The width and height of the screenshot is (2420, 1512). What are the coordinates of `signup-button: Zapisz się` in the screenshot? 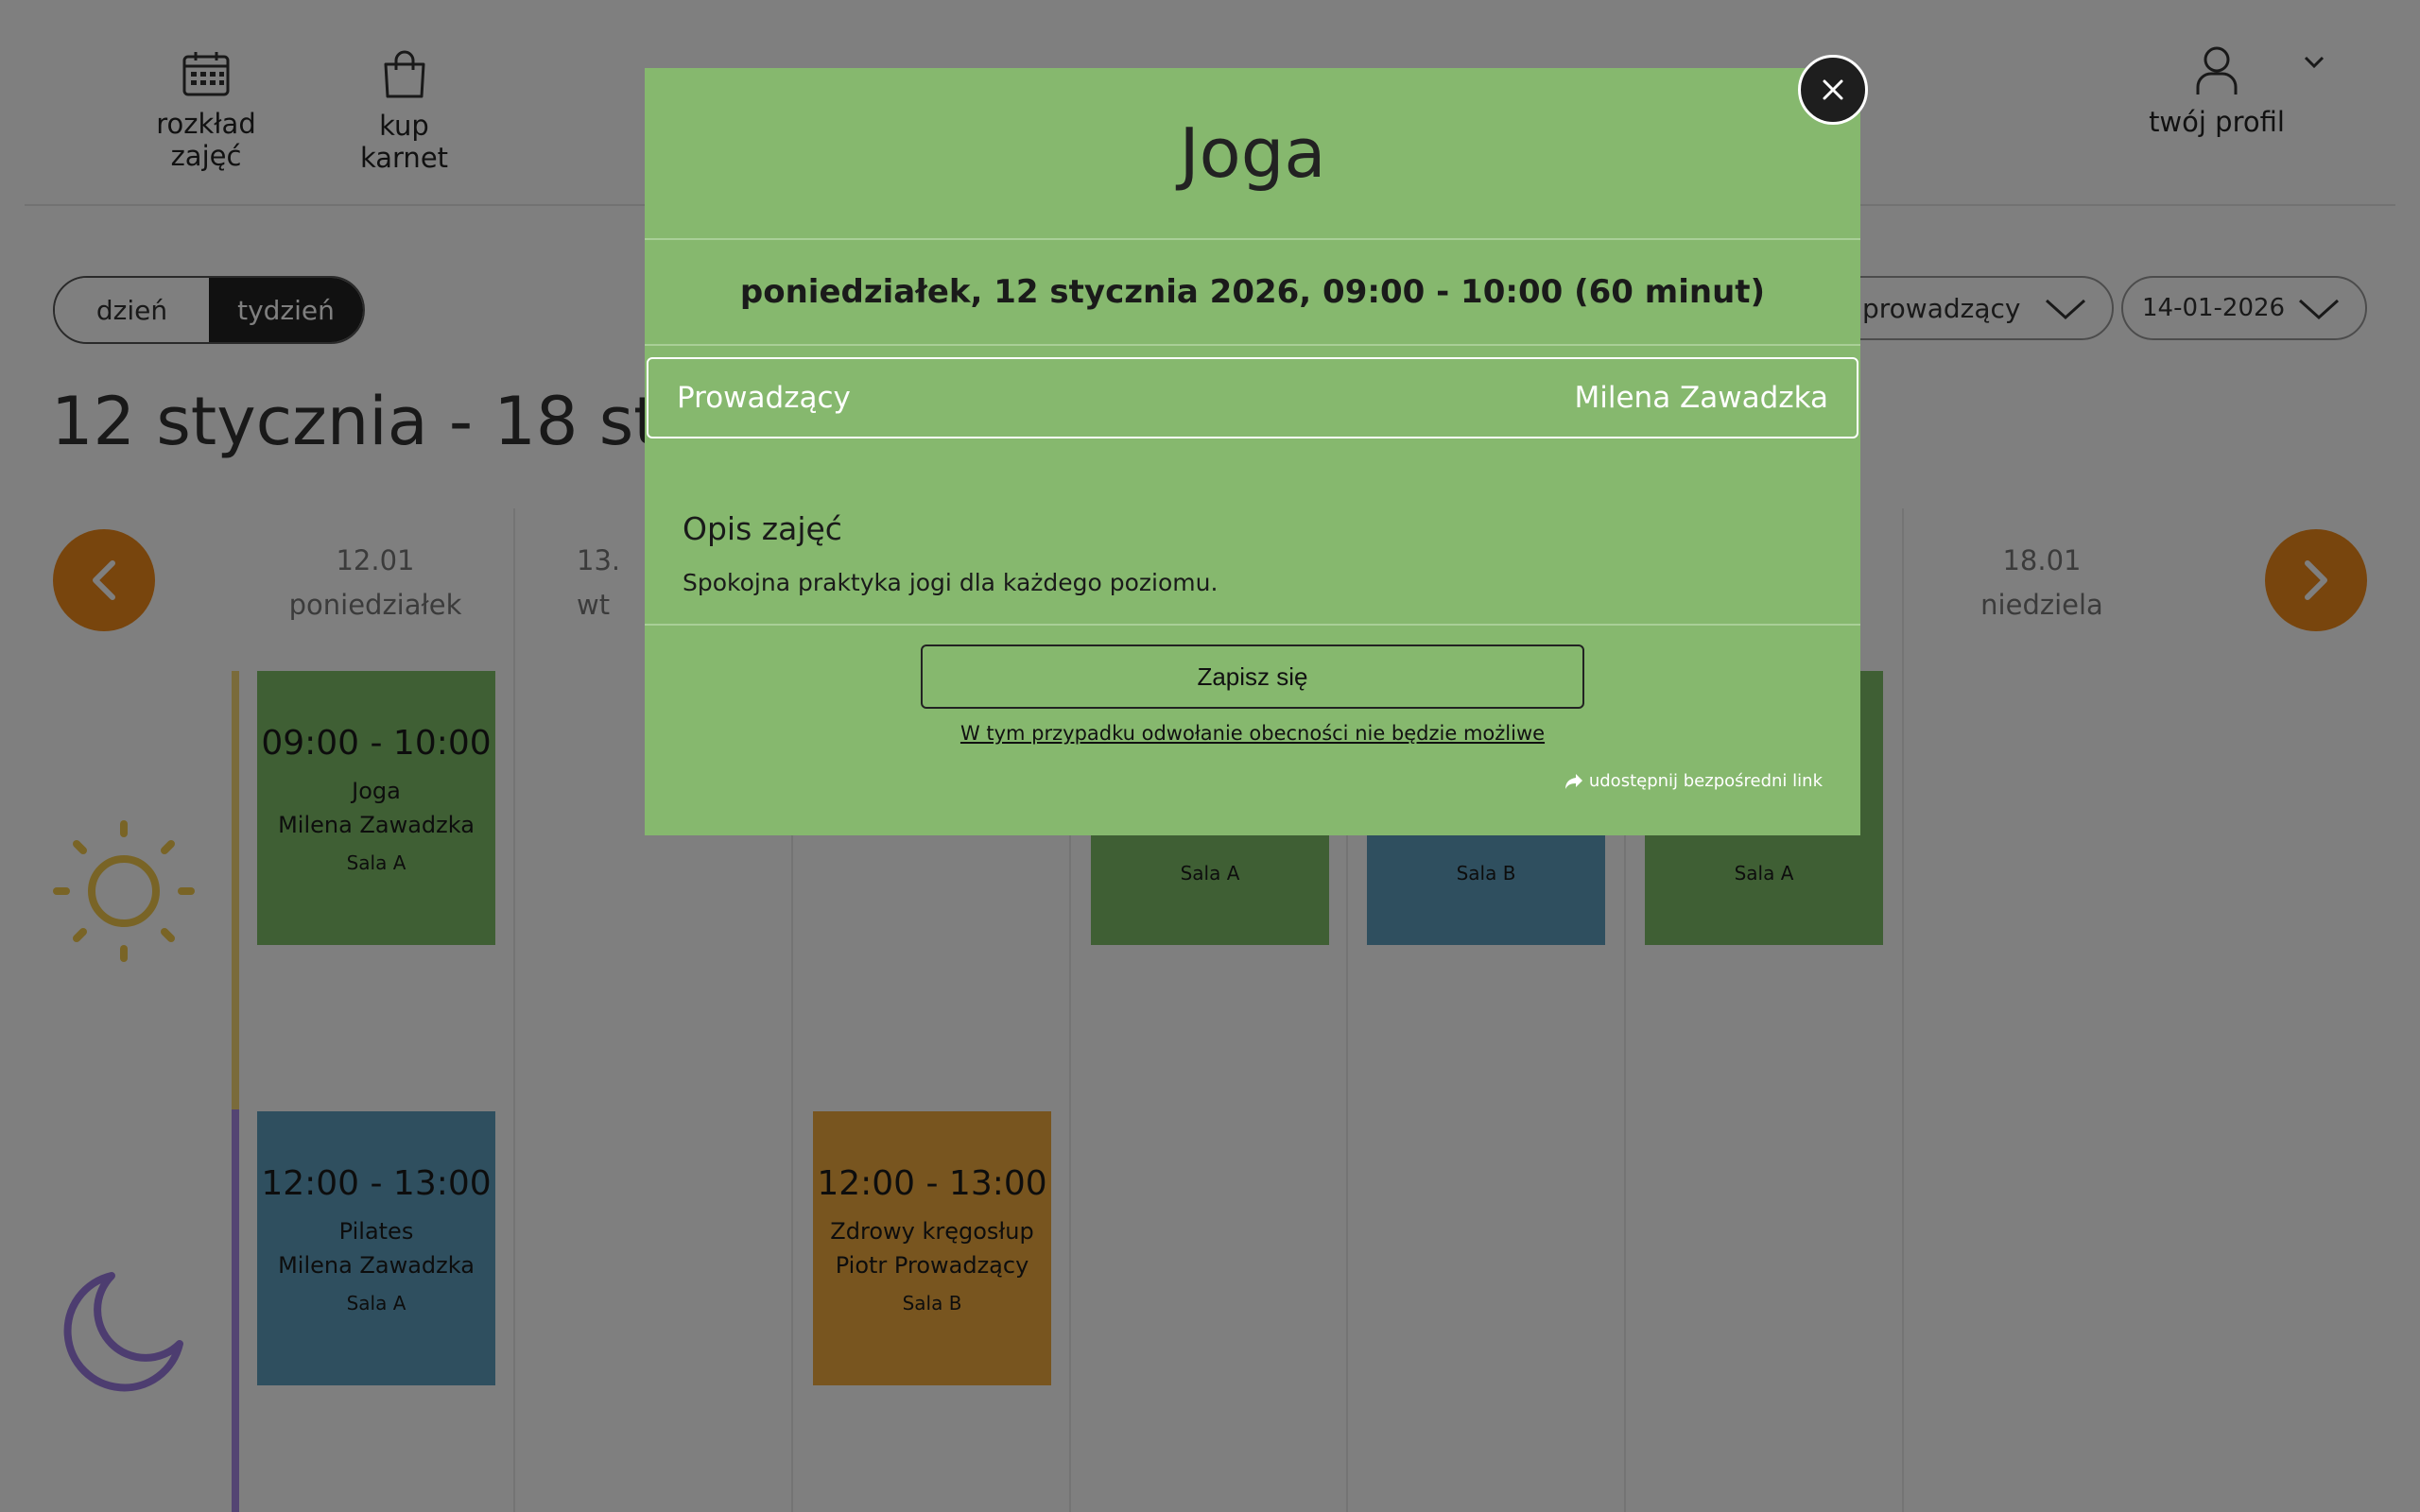 It's located at (1252, 676).